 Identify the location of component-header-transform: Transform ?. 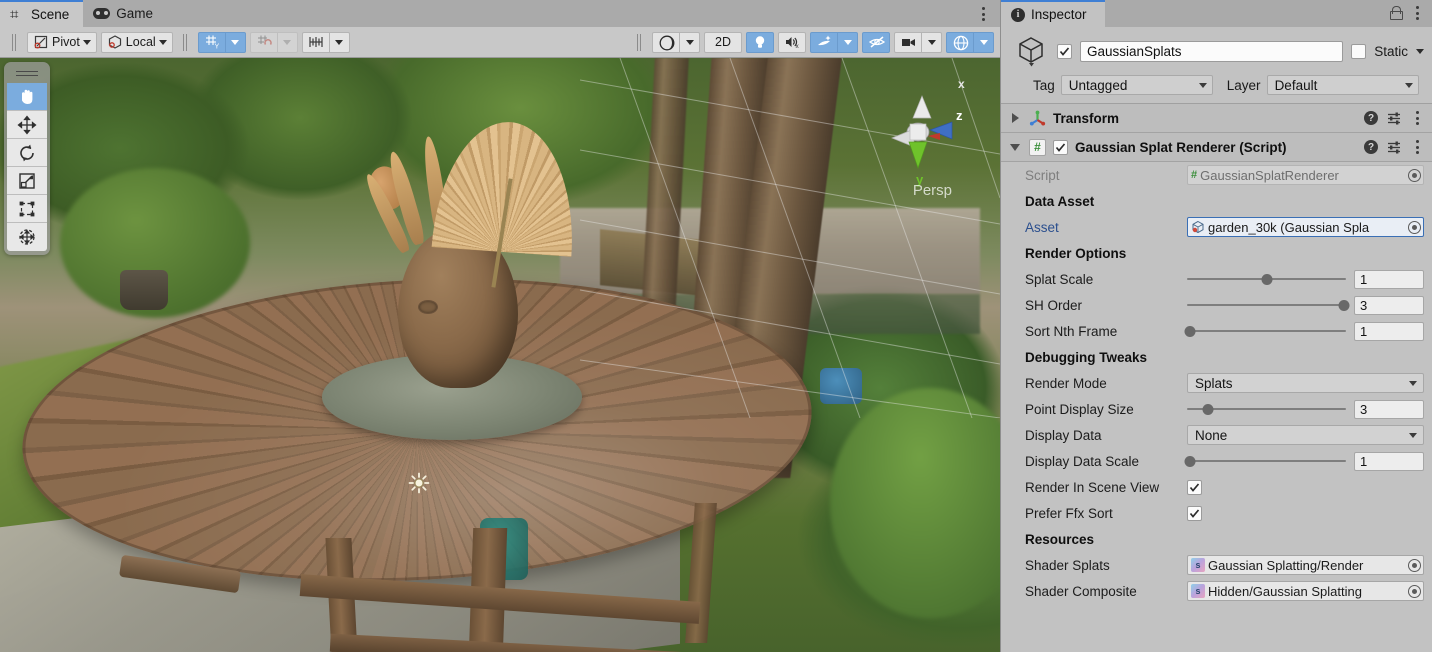
(1216, 118).